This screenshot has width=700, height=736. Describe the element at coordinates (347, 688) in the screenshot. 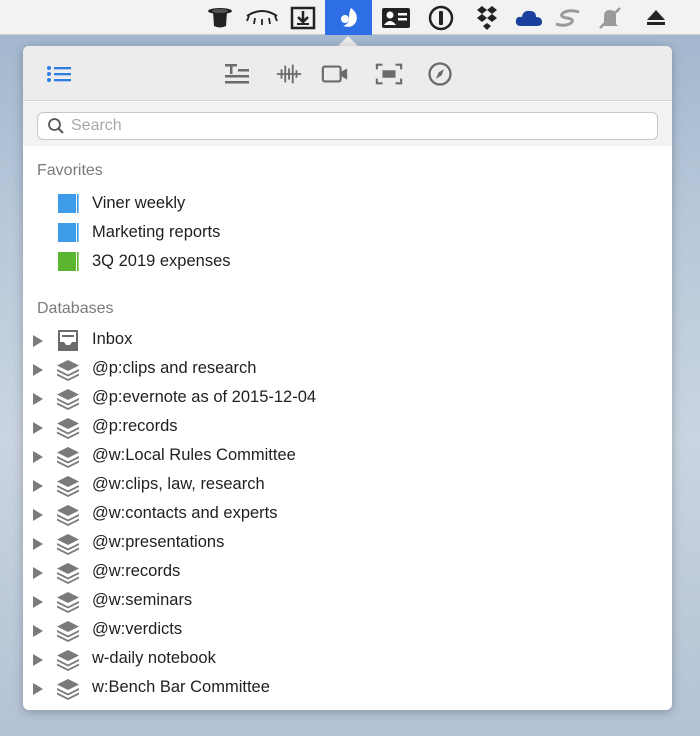

I see `database-item: w:Bench Bar Committee` at that location.